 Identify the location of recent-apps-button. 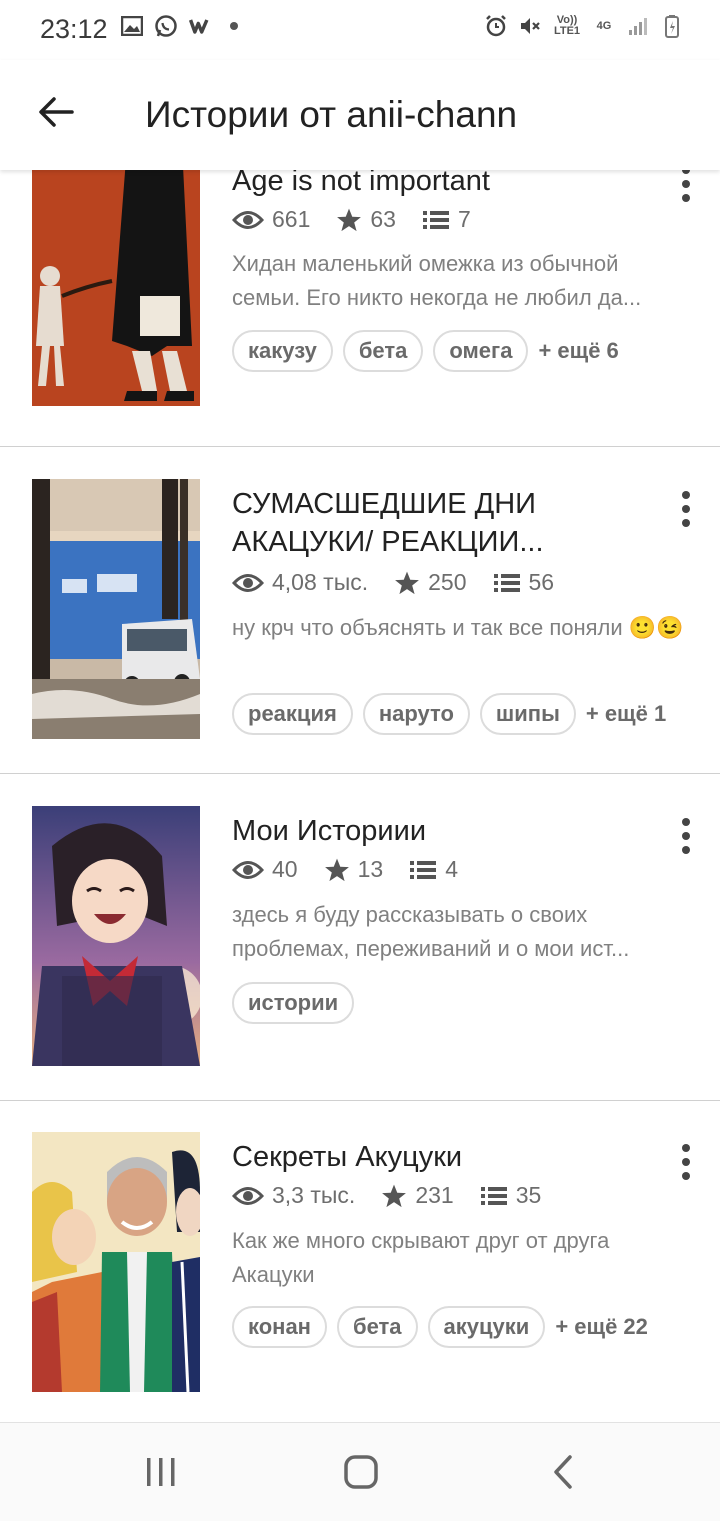
(161, 1472).